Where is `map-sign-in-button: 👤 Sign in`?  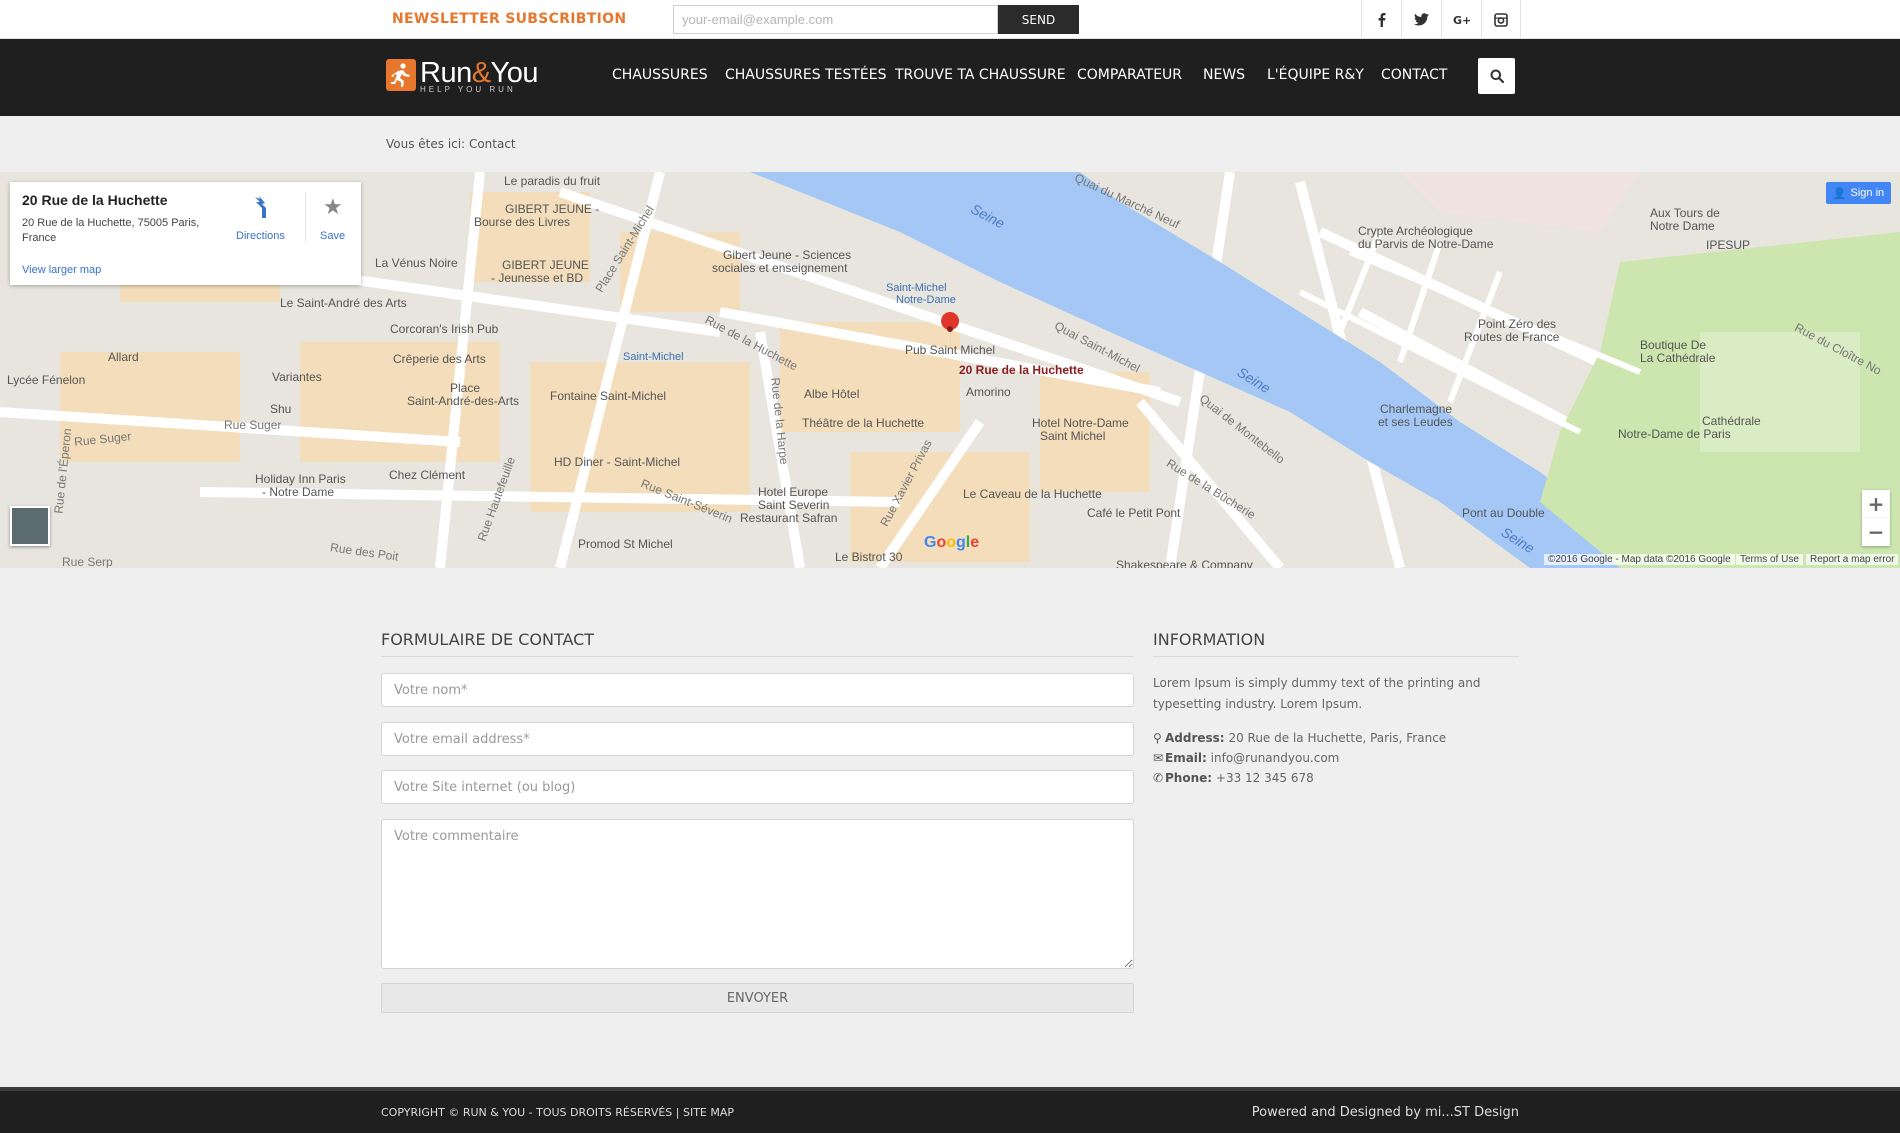
map-sign-in-button: 👤 Sign in is located at coordinates (1858, 193).